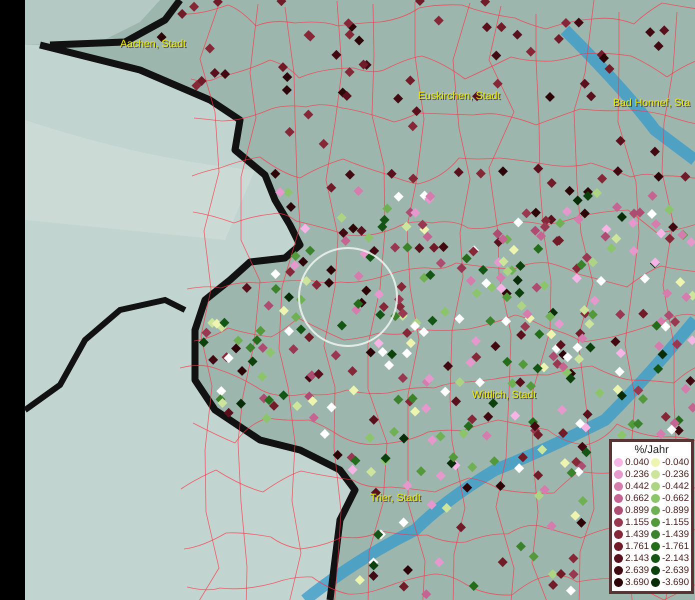 Image resolution: width=695 pixels, height=600 pixels. Describe the element at coordinates (675, 510) in the screenshot. I see `legend-value: -0.899` at that location.